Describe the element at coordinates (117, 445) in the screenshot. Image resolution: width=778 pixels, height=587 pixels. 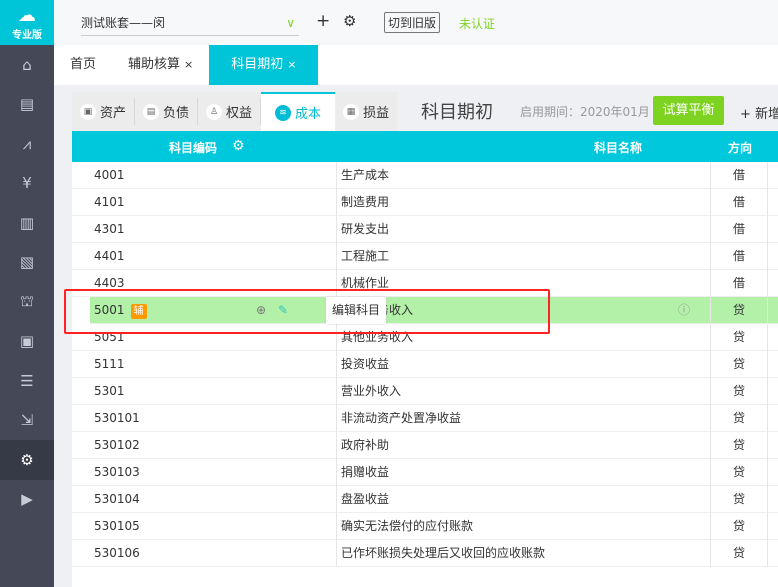
I see `account-code: 530102` at that location.